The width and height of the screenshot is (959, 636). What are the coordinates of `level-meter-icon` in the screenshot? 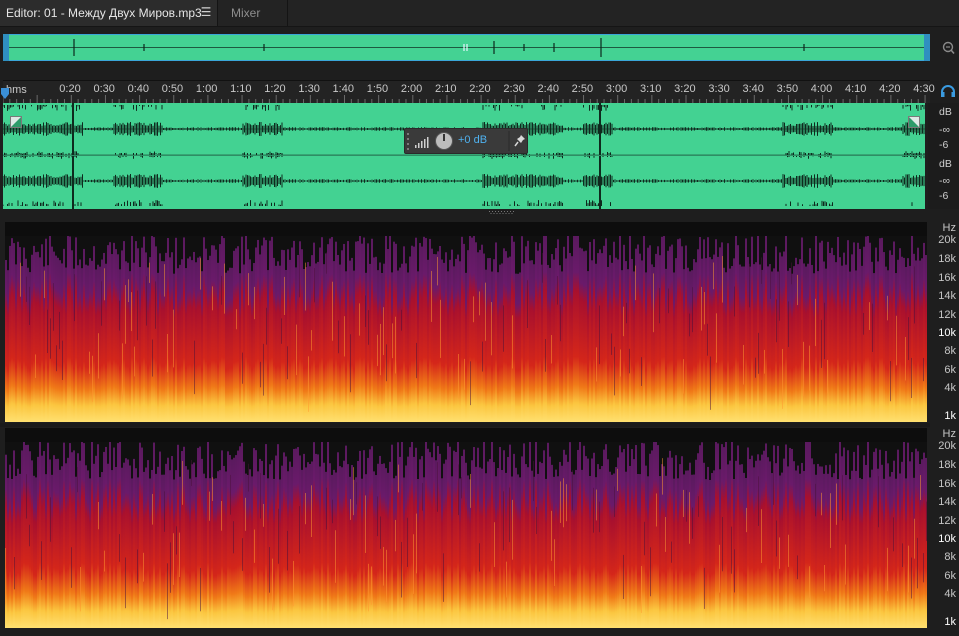 It's located at (422, 141).